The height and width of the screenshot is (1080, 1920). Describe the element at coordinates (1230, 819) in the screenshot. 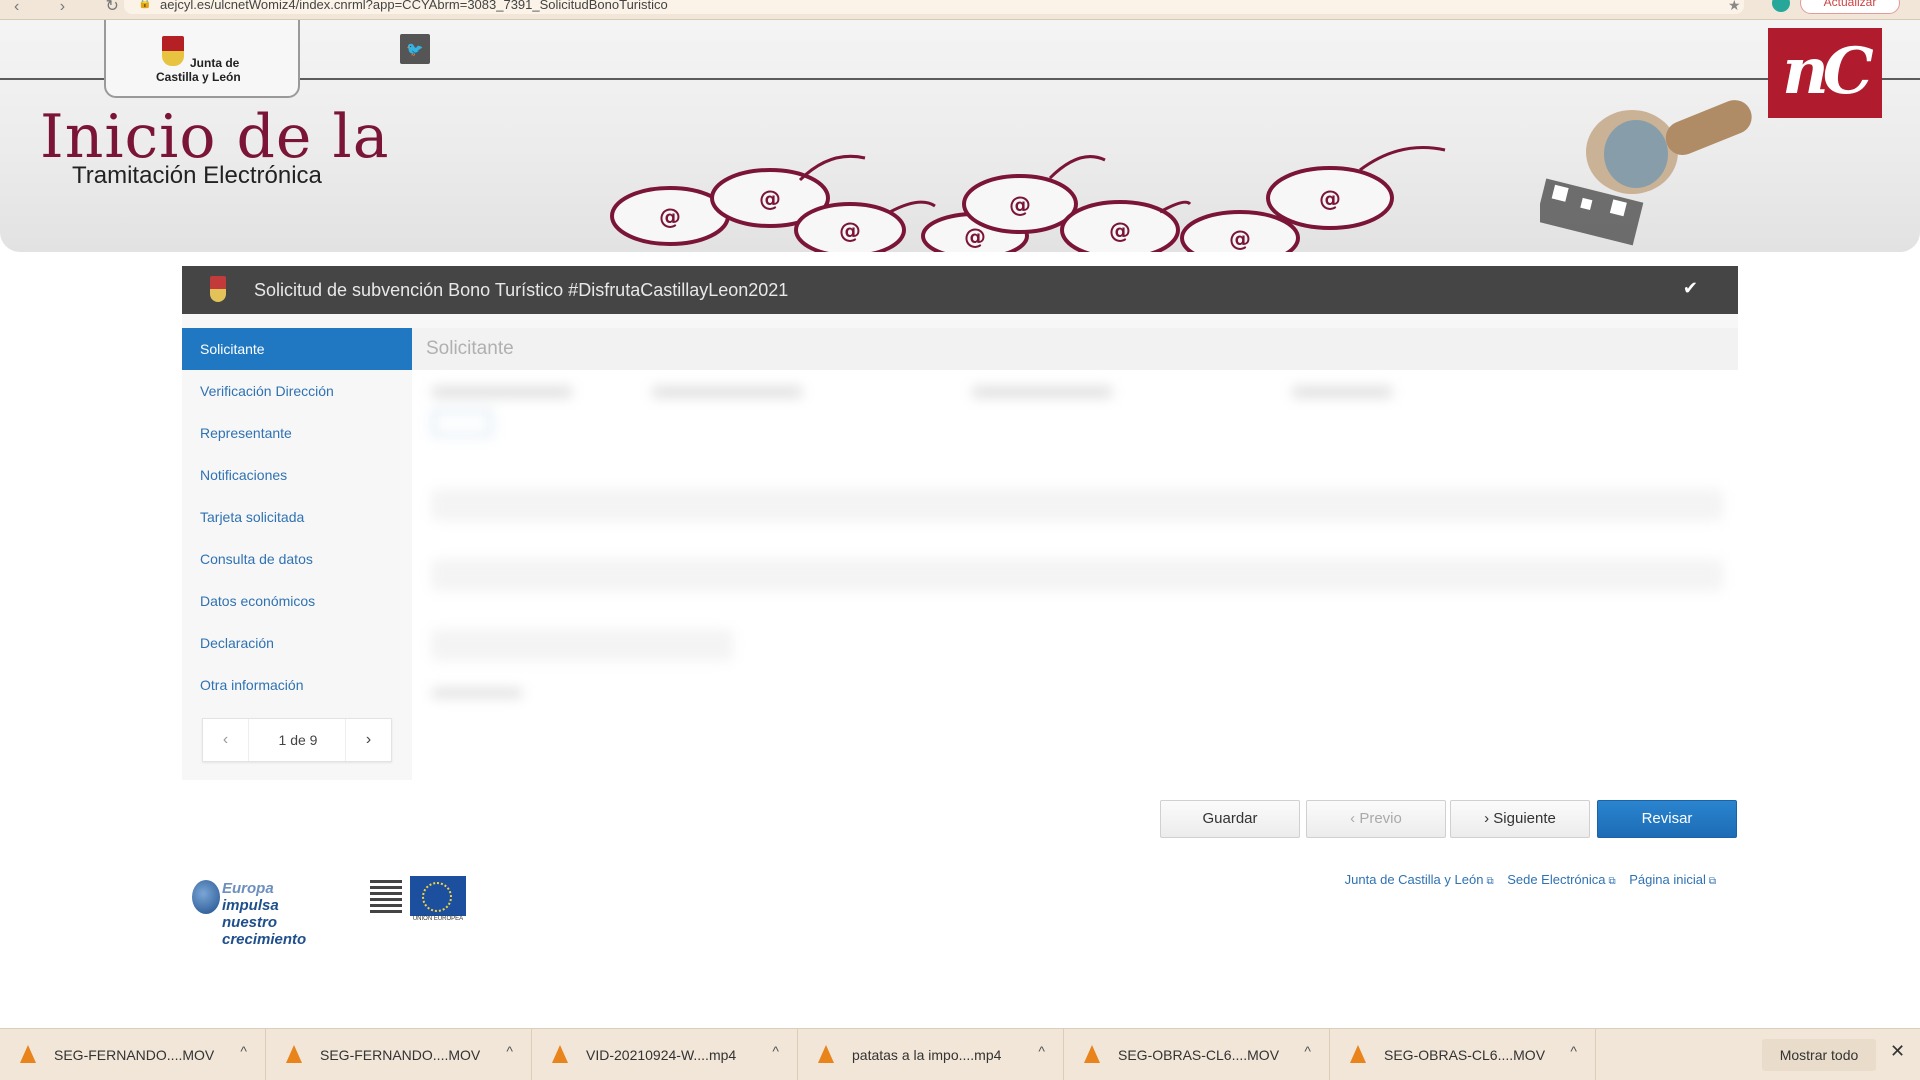

I see `save-button: Guardar` at that location.